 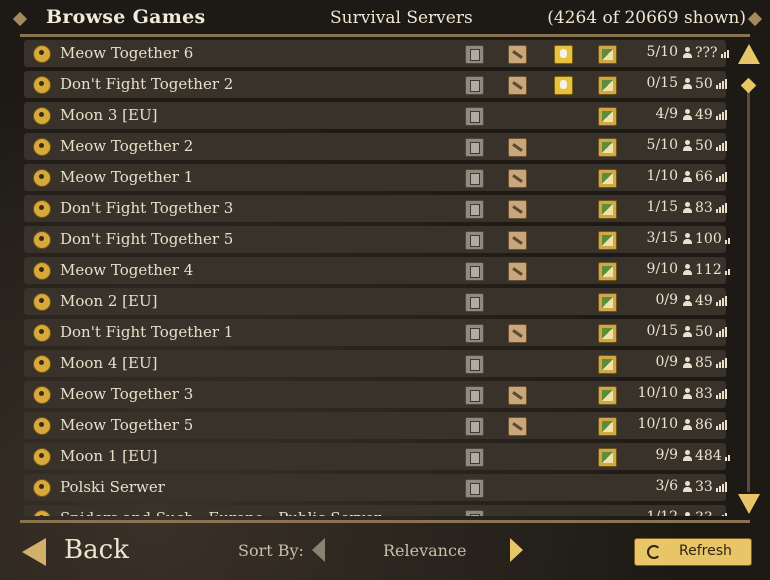 What do you see at coordinates (662, 83) in the screenshot?
I see `player-count: 0/15` at bounding box center [662, 83].